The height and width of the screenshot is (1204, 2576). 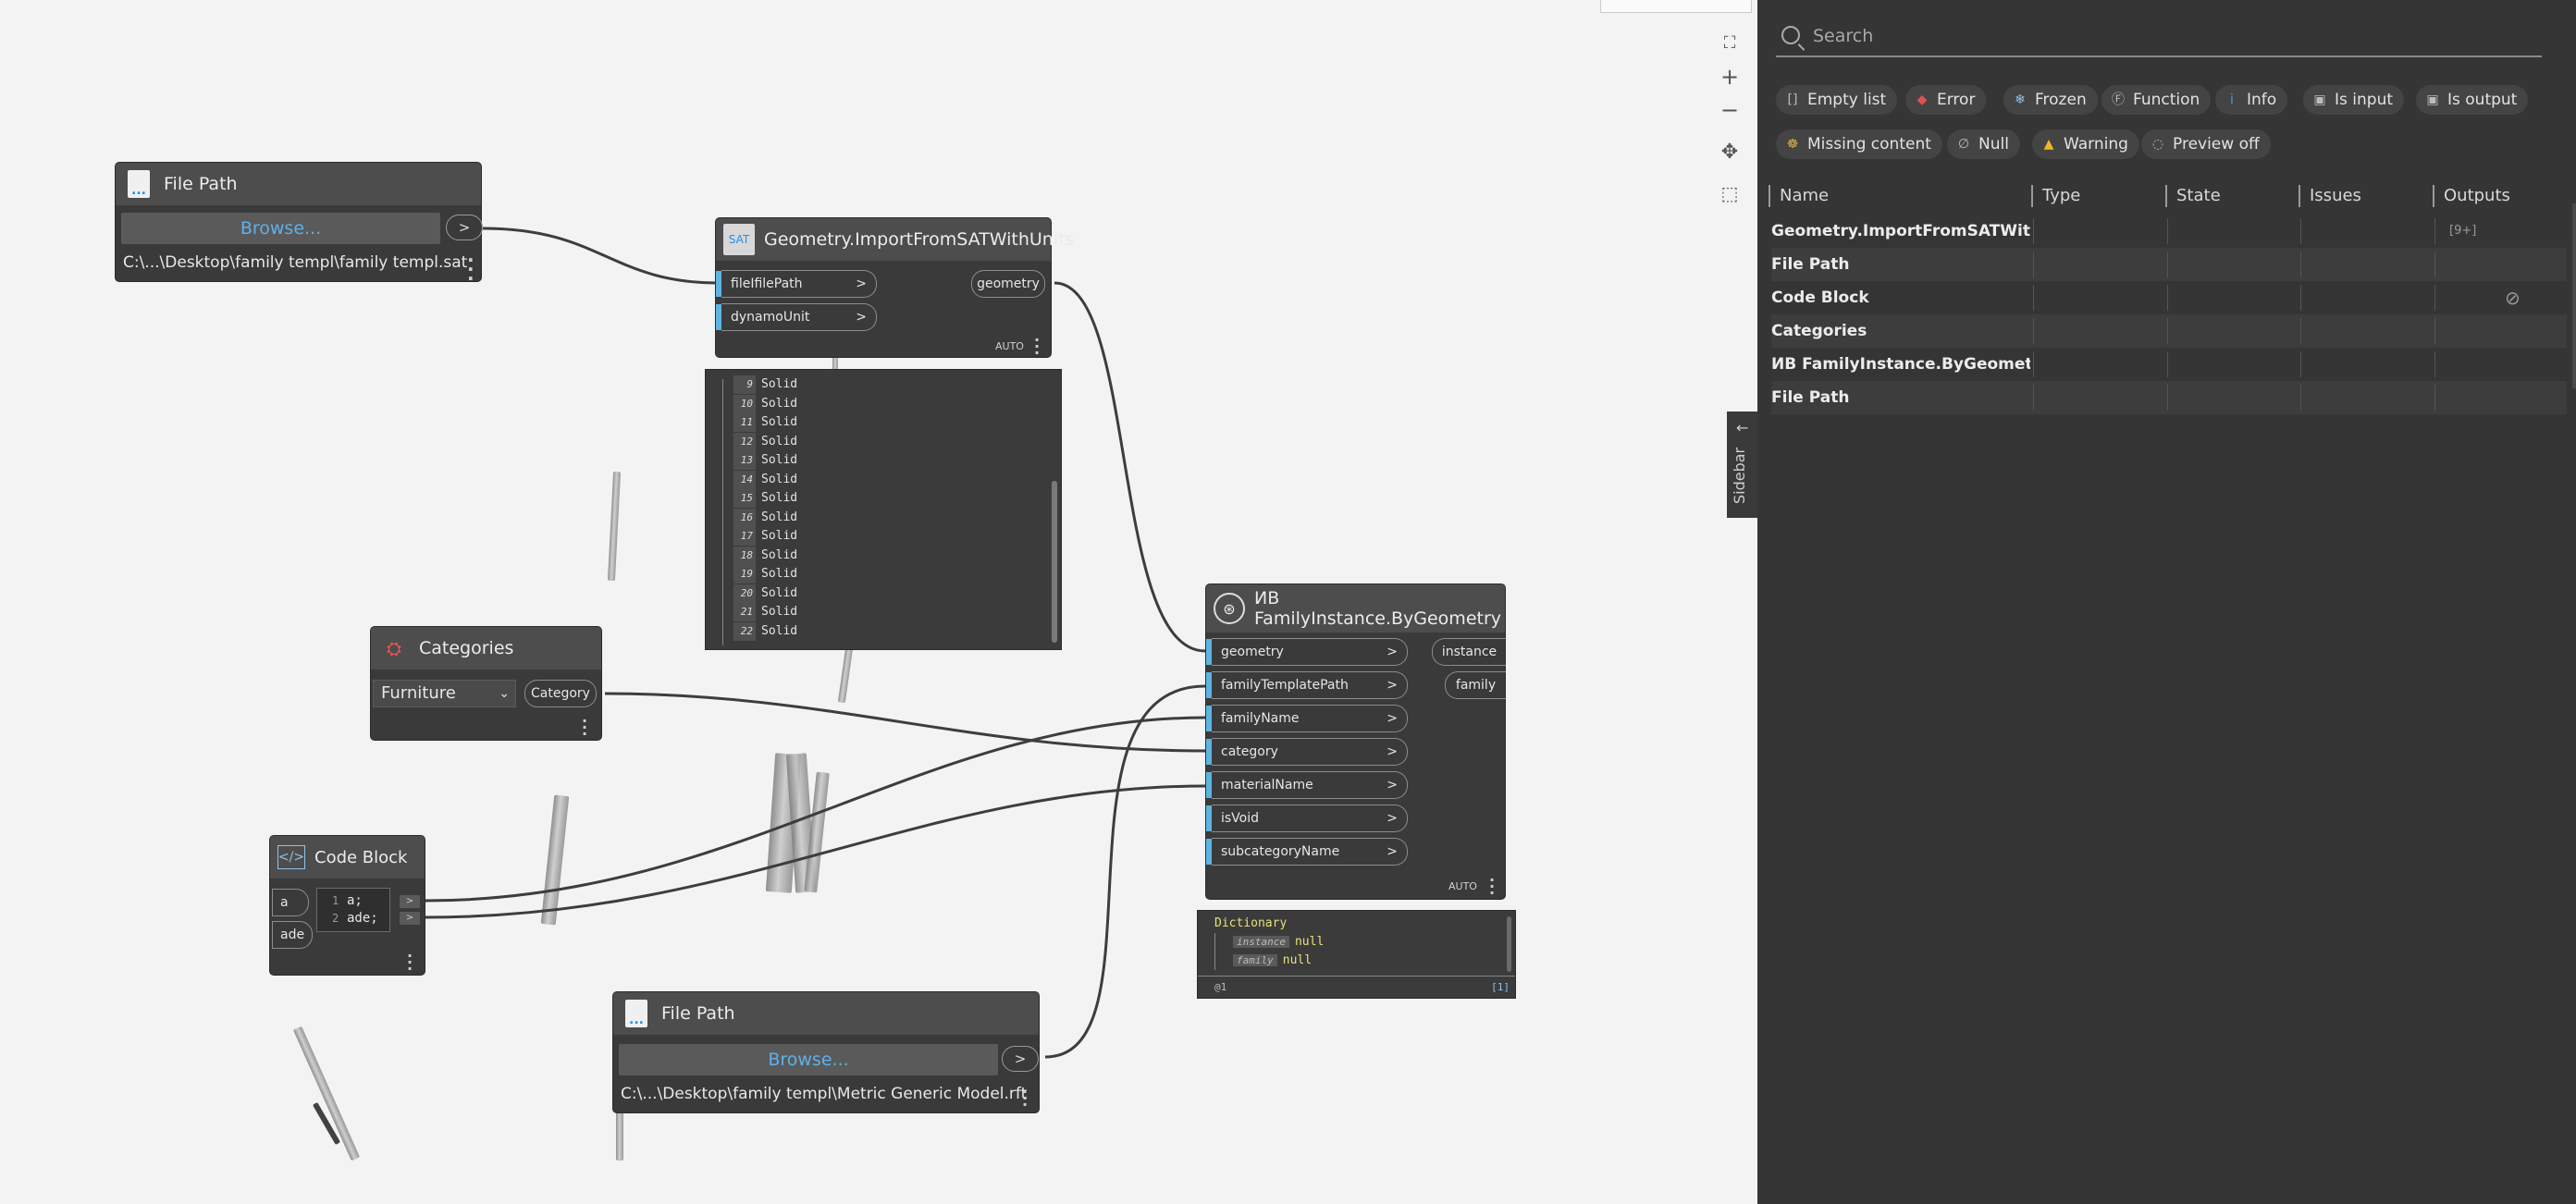 What do you see at coordinates (1008, 284) in the screenshot?
I see `output-port-geometry: geometry` at bounding box center [1008, 284].